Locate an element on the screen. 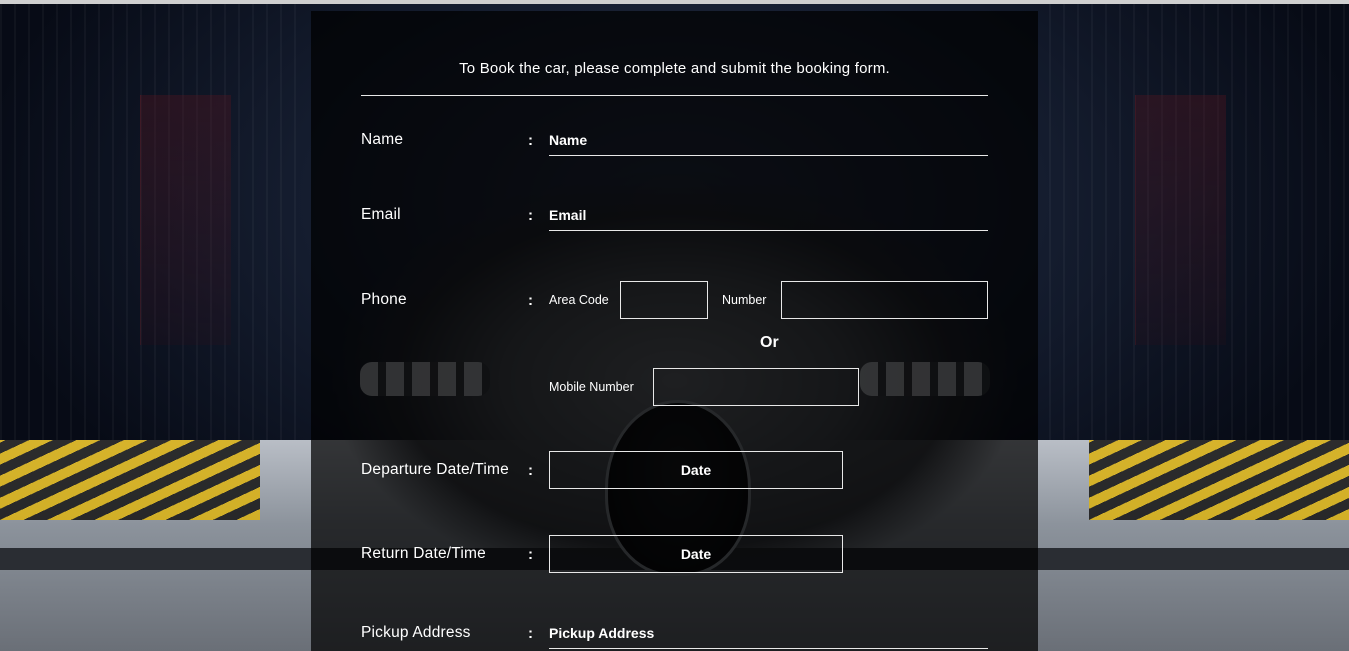  phone-label: Phone is located at coordinates (384, 299).